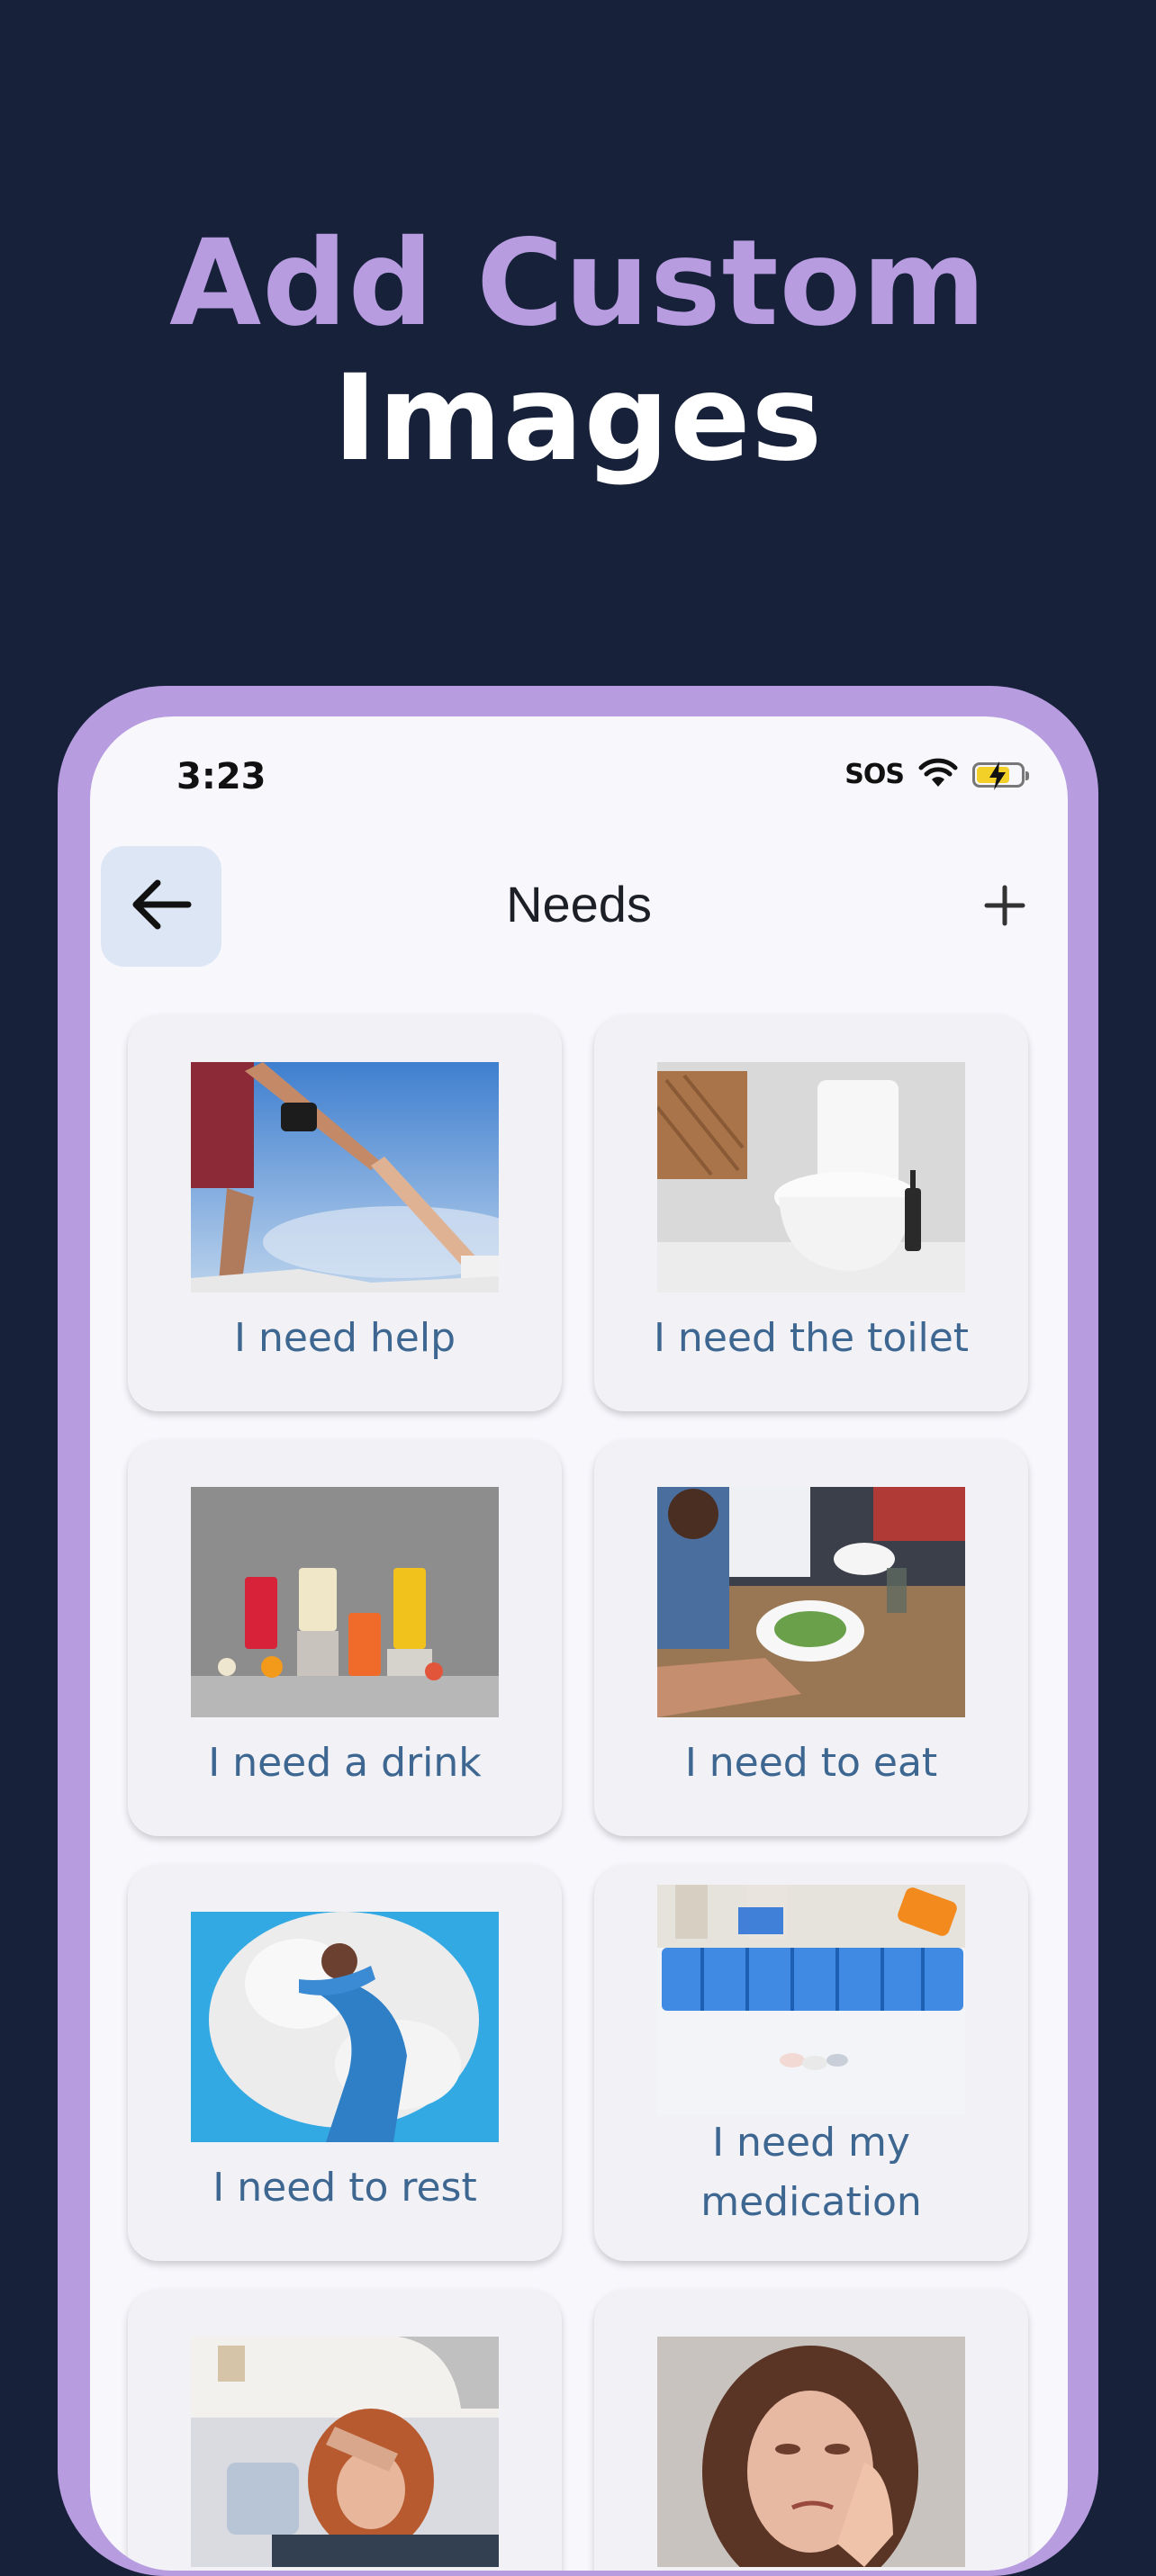  I want to click on promo-headline: Add Custom Images, so click(578, 351).